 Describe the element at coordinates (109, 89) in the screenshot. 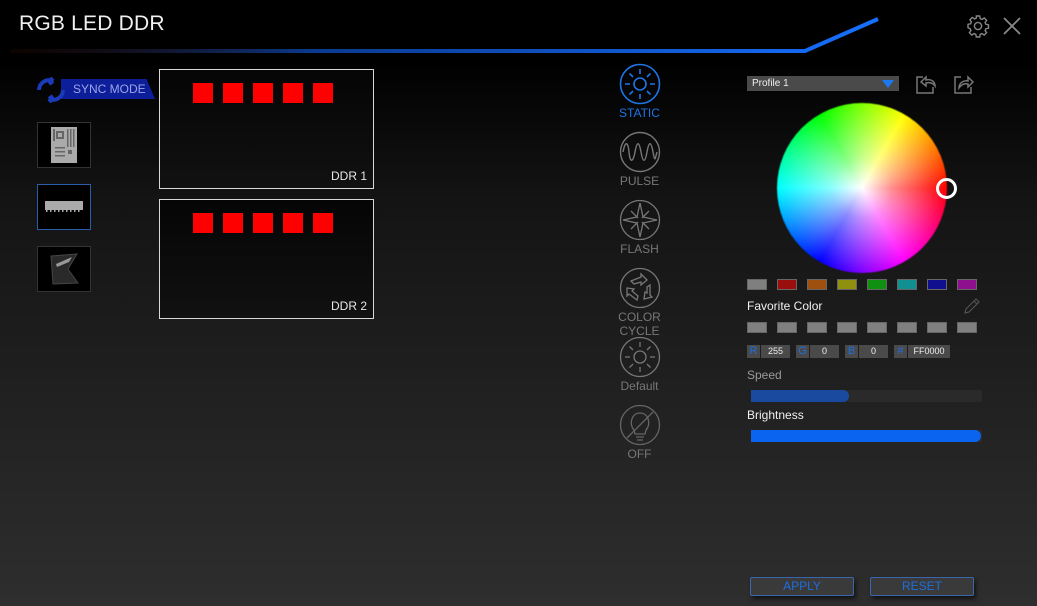

I see `sync-mode-label: SYNC MODE` at that location.